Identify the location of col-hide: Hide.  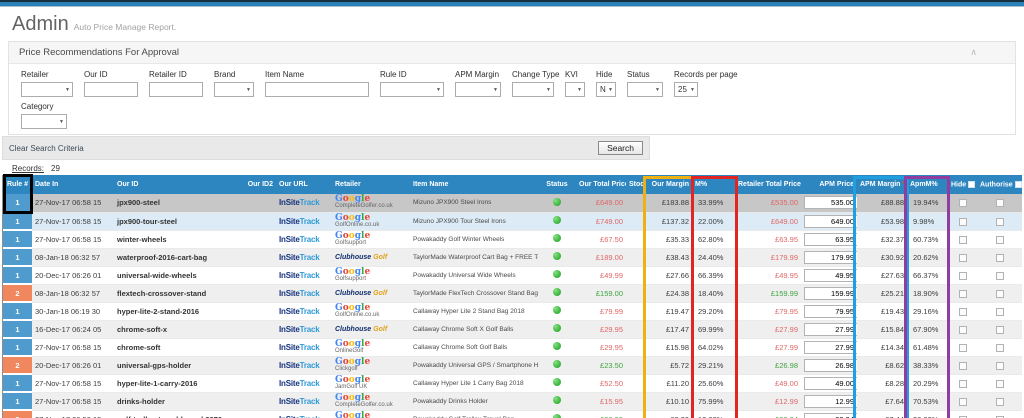
(962, 184).